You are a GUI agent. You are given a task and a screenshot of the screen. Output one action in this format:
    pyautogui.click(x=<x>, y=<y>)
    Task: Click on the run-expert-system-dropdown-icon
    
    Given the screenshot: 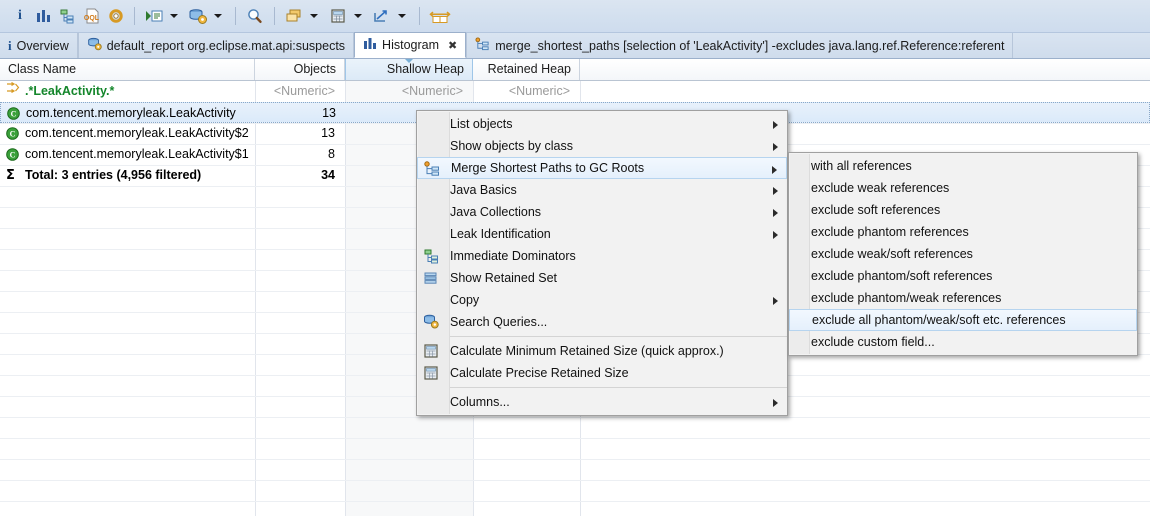 What is the action you would take?
    pyautogui.click(x=174, y=16)
    